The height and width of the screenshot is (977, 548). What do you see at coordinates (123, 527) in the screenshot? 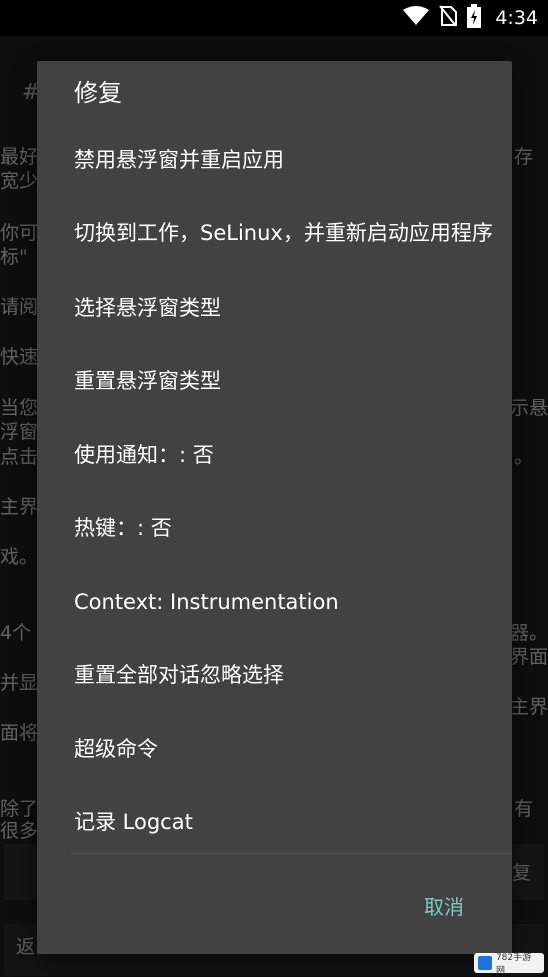
I see `menu-item-label: 热键：: 否` at bounding box center [123, 527].